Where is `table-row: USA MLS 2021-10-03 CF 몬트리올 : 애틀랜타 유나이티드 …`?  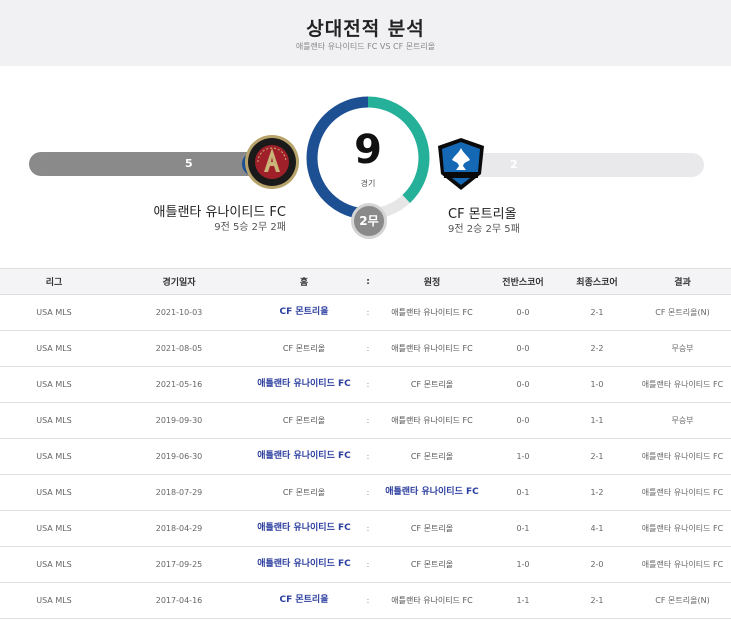 table-row: USA MLS 2021-10-03 CF 몬트리올 : 애틀랜타 유나이티드 … is located at coordinates (365, 312).